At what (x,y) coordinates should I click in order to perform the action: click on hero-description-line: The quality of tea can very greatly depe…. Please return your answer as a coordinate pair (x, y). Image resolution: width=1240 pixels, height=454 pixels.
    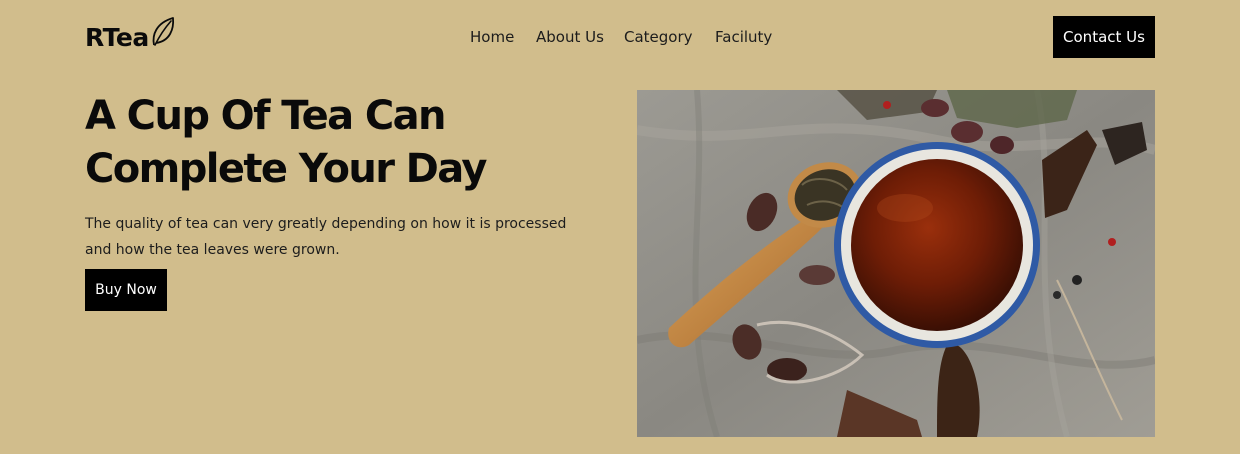
    Looking at the image, I should click on (326, 224).